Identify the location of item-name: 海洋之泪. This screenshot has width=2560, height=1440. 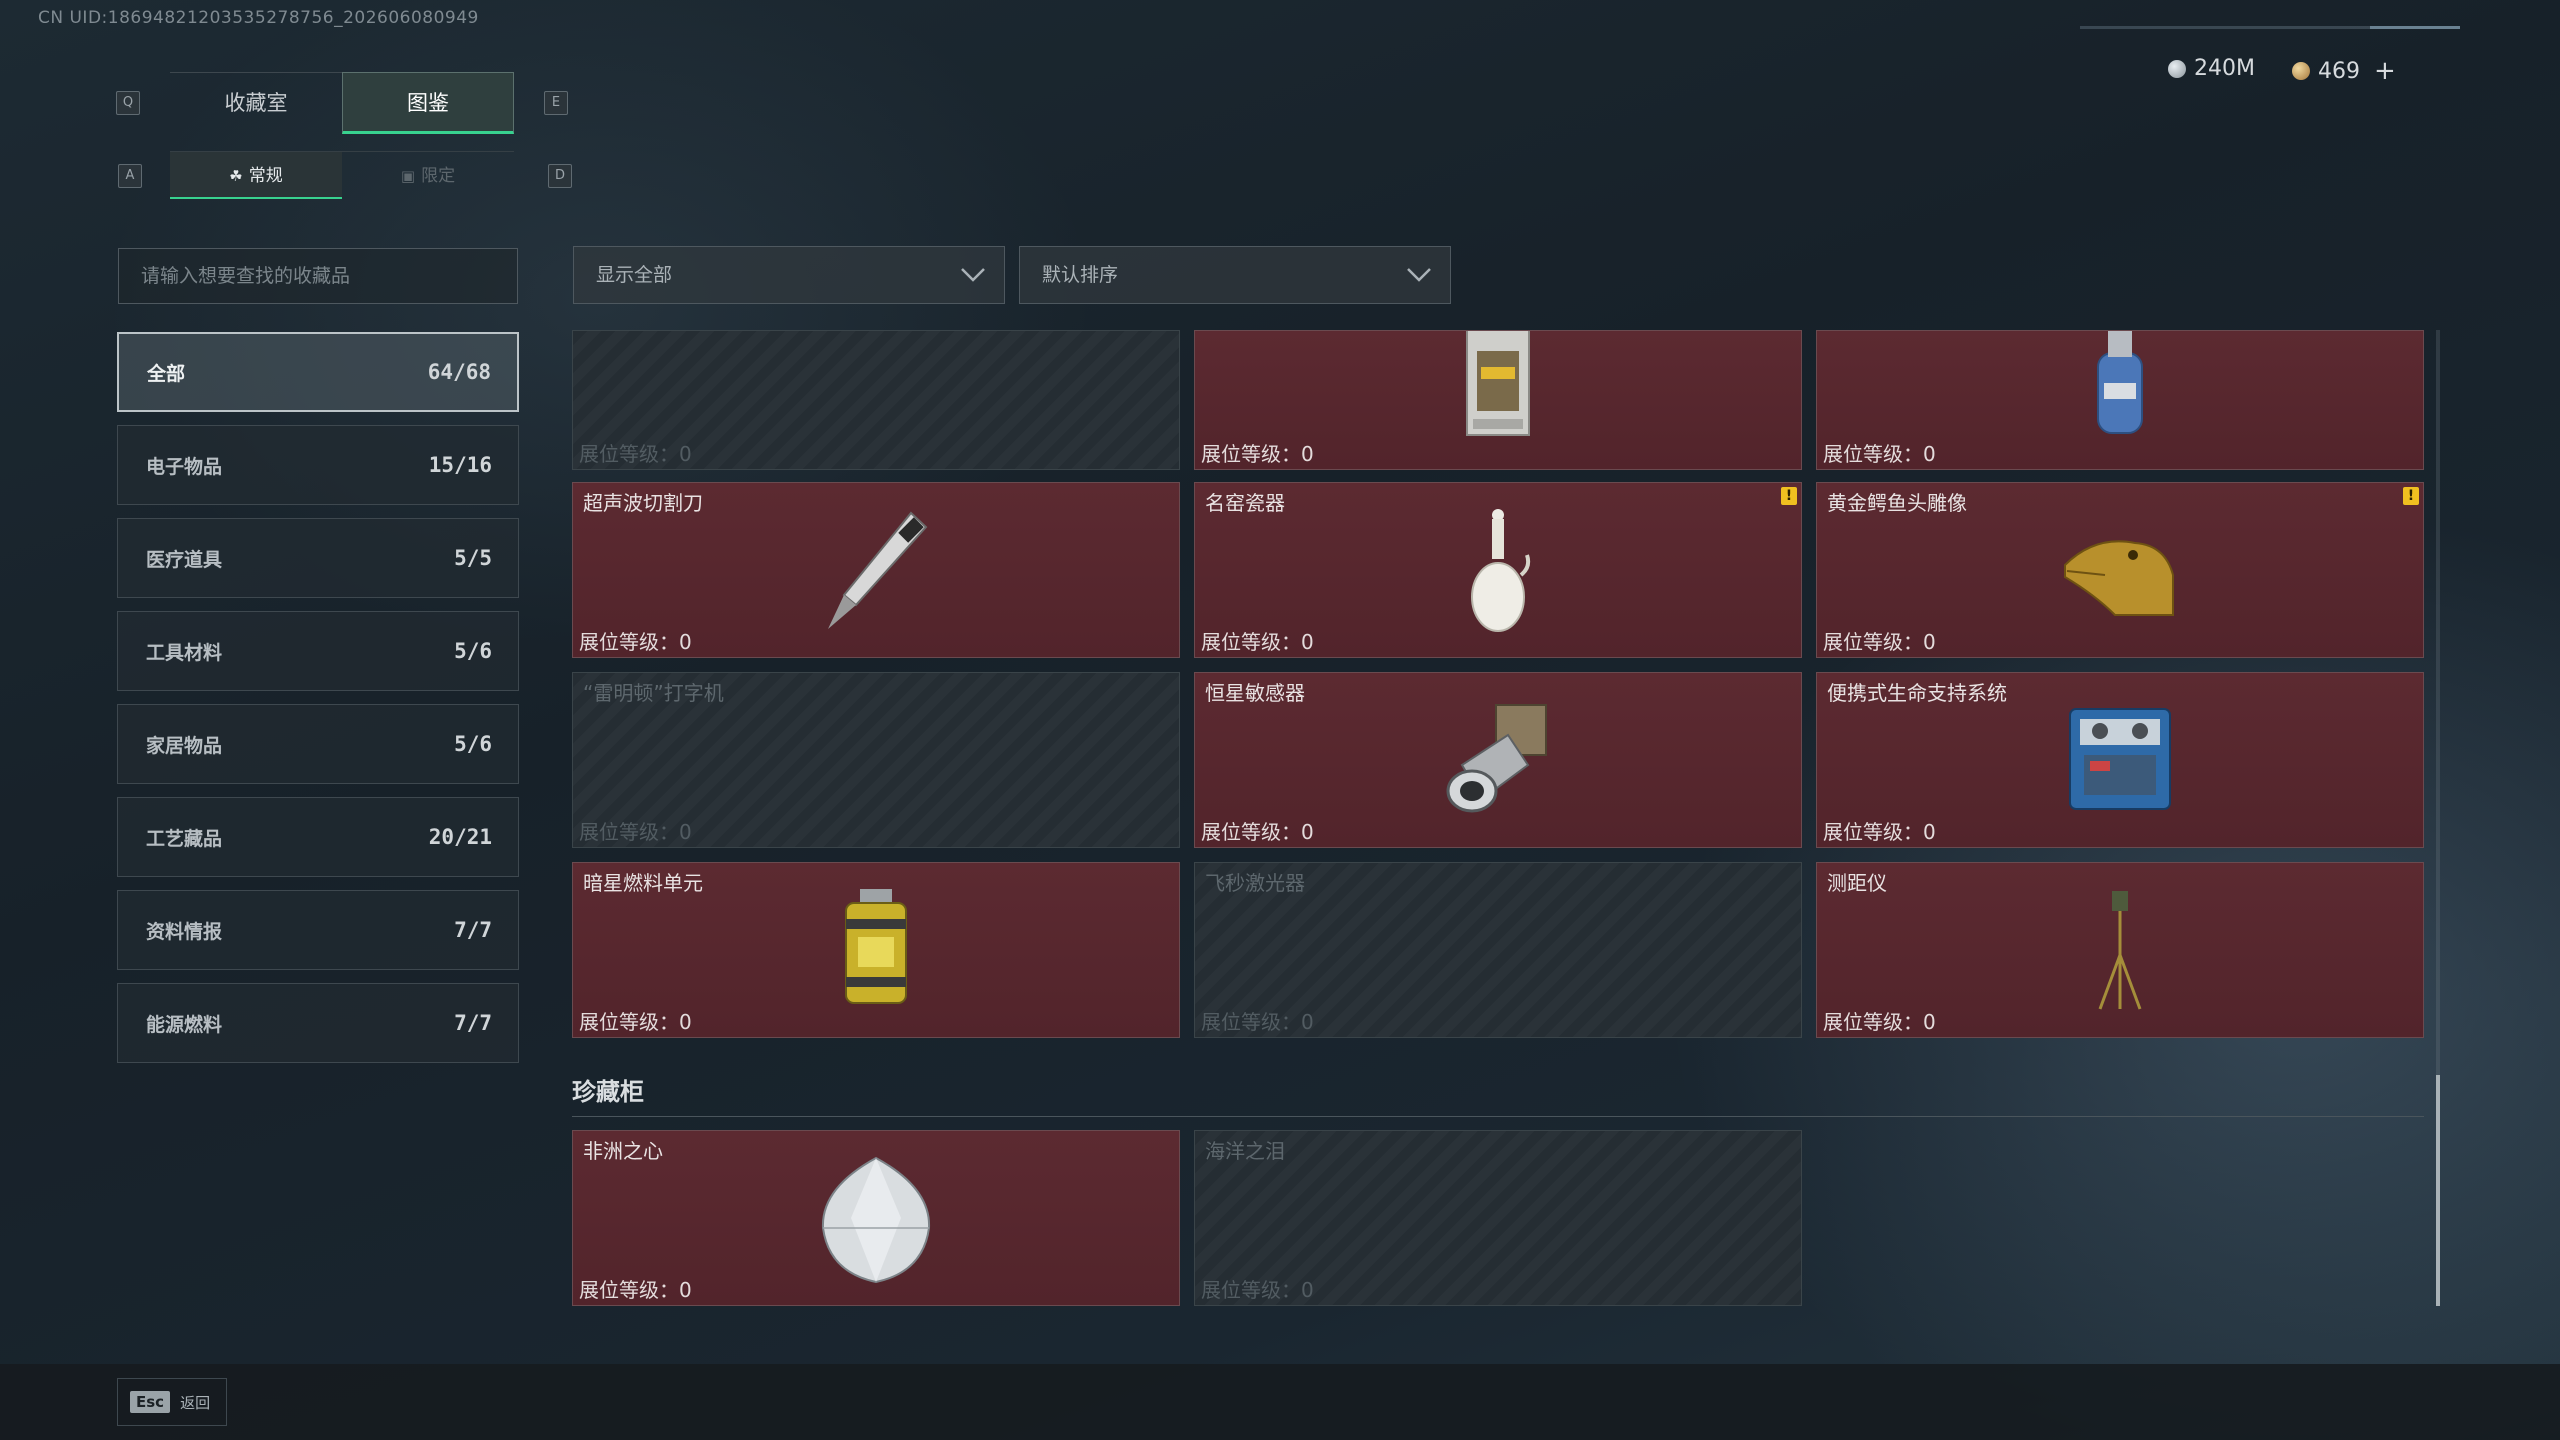
(1245, 1151).